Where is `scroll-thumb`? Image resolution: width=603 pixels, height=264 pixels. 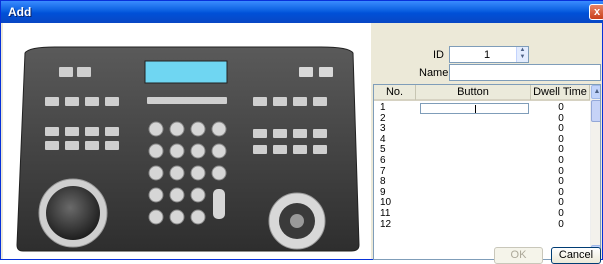
scroll-thumb is located at coordinates (595, 111).